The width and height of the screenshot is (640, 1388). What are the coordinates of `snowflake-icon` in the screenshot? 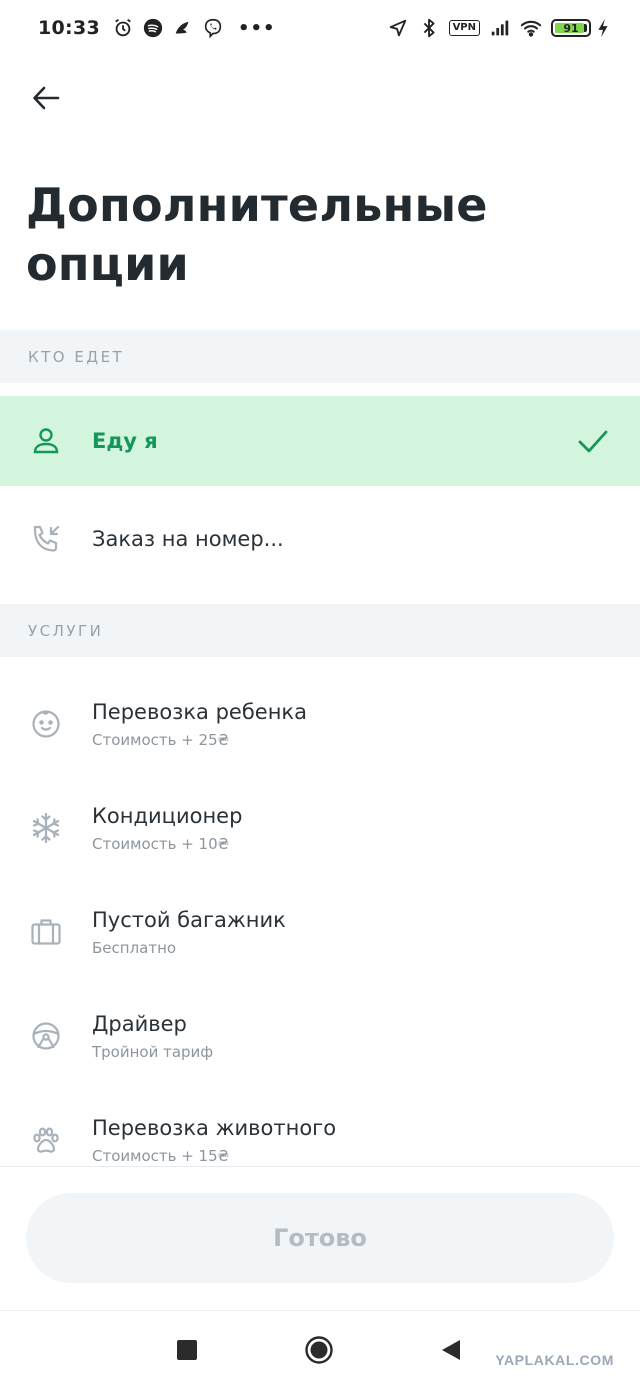 It's located at (46, 828).